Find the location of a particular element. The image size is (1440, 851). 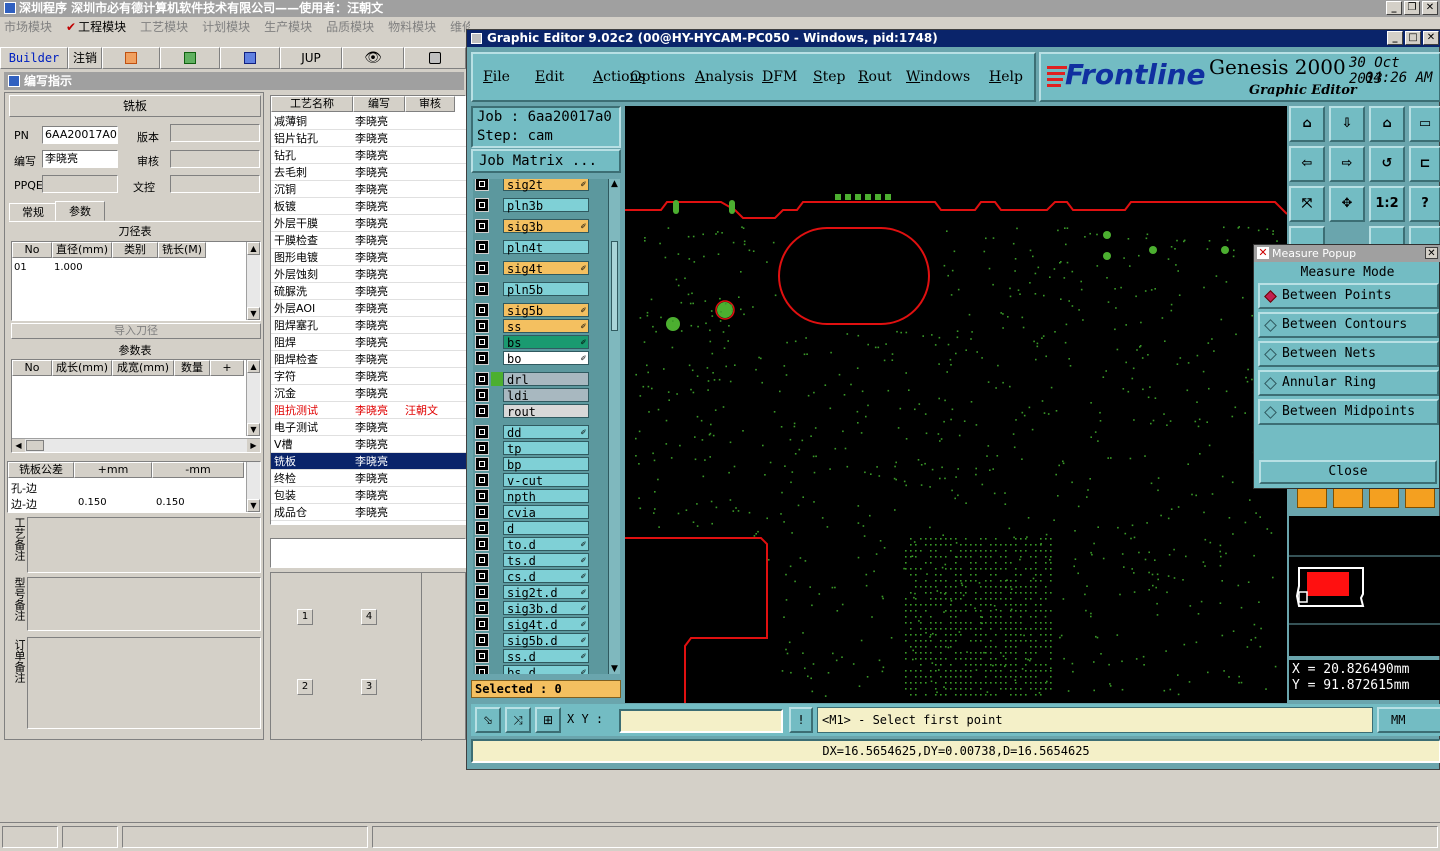

table-row: 钻孔 李晓亮 is located at coordinates (369, 155).